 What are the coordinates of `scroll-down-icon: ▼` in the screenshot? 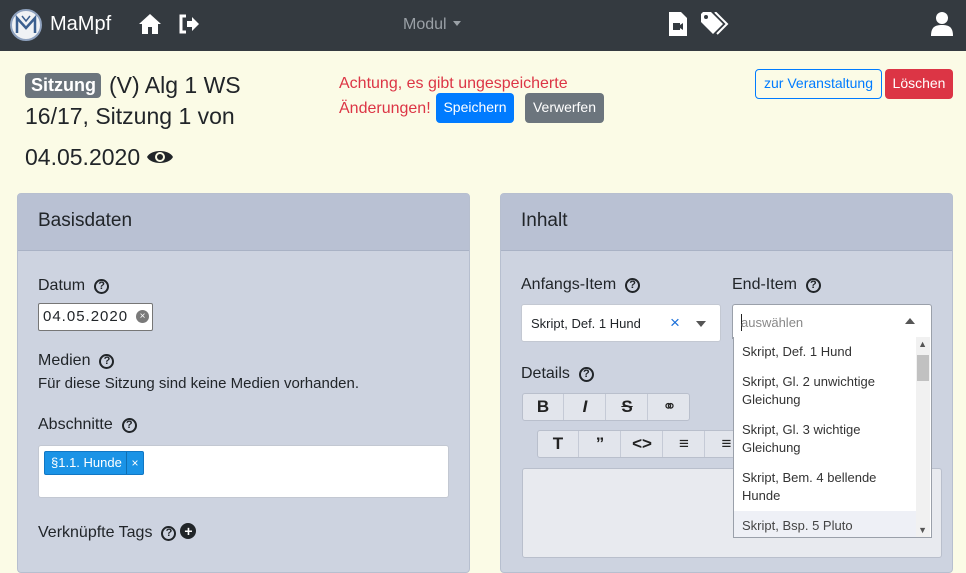 It's located at (922, 530).